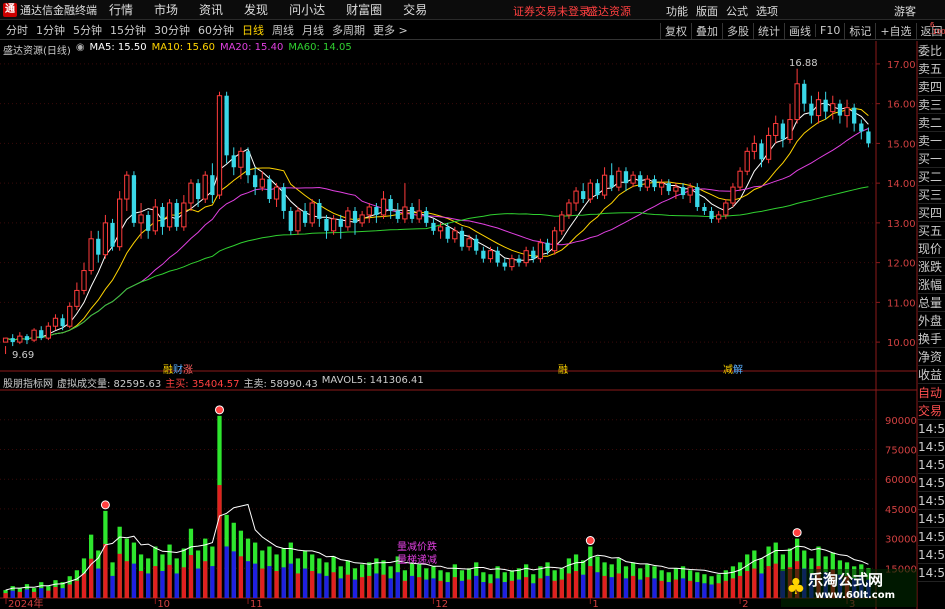 The image size is (945, 609). Describe the element at coordinates (178, 368) in the screenshot. I see `event-tag-1: 融财涨` at that location.